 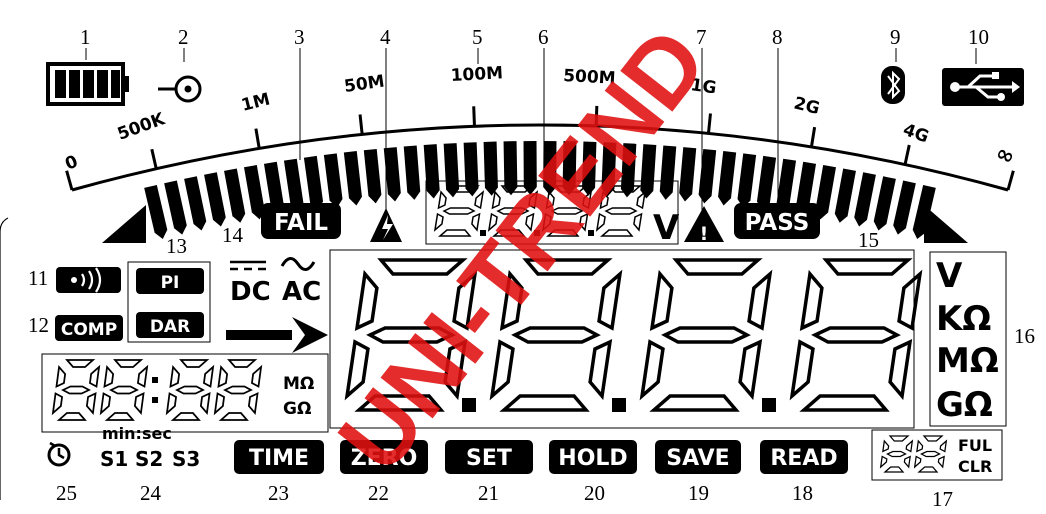 I want to click on svg-text: TIME, so click(x=279, y=458).